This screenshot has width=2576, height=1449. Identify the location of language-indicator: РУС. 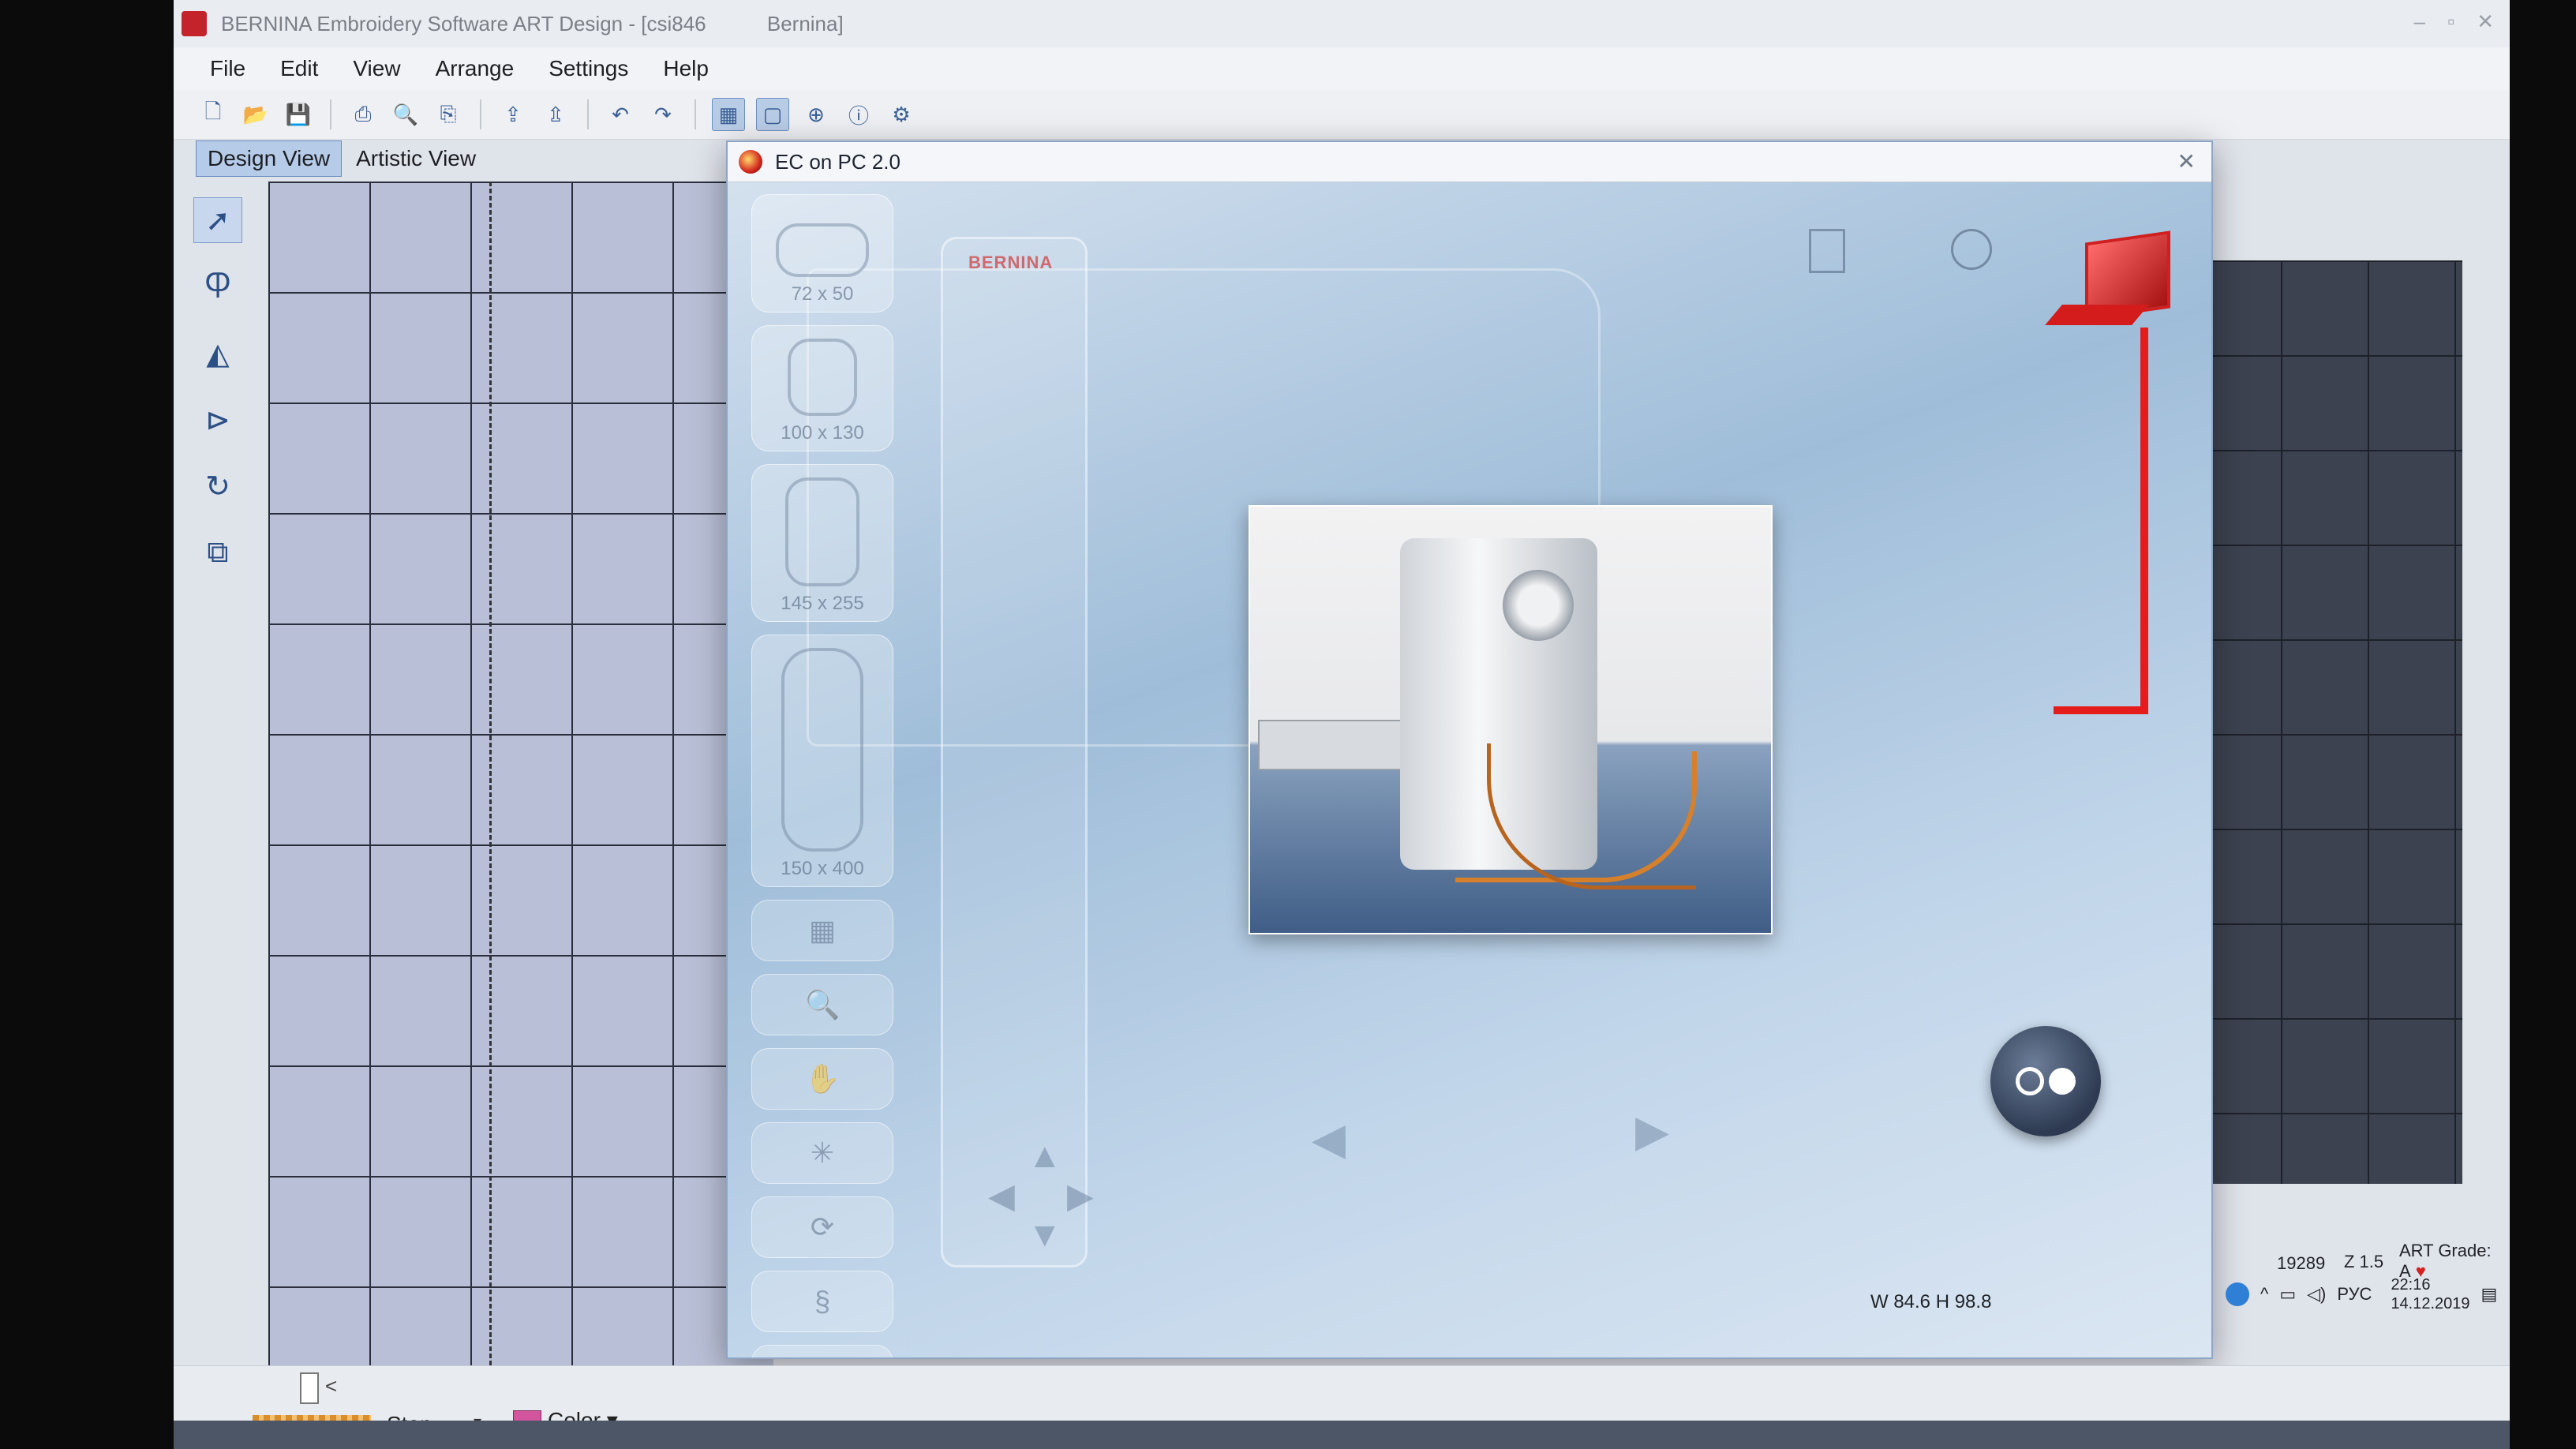
(2354, 1294).